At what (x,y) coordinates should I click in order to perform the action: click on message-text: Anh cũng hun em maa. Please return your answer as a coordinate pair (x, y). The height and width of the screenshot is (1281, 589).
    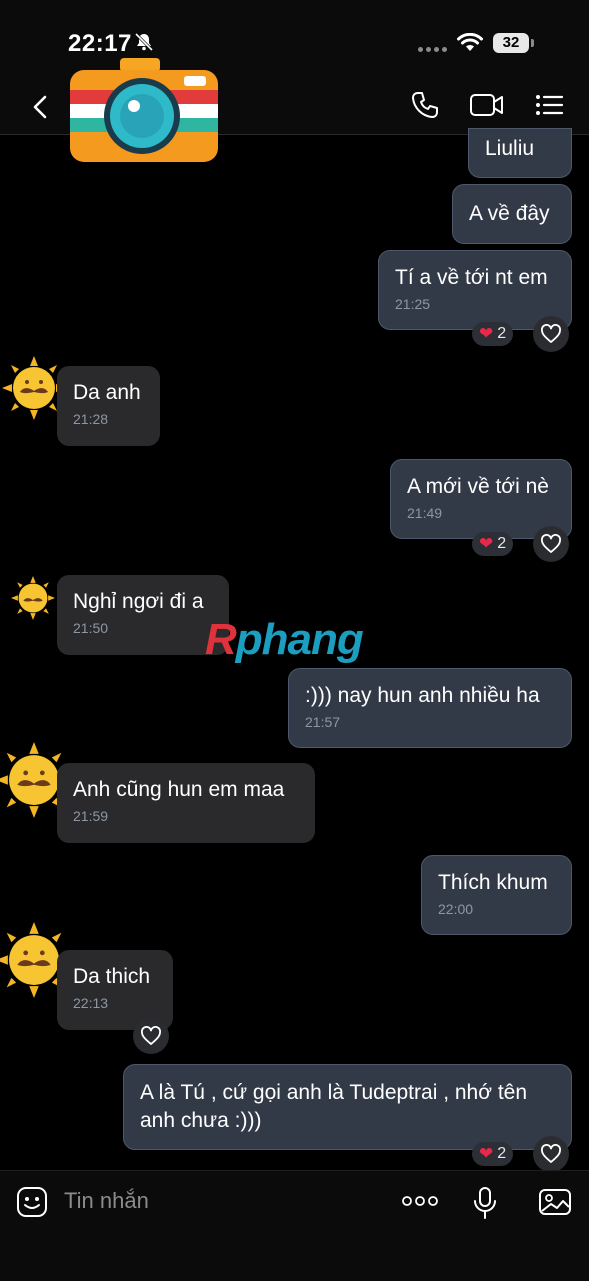
    Looking at the image, I should click on (179, 789).